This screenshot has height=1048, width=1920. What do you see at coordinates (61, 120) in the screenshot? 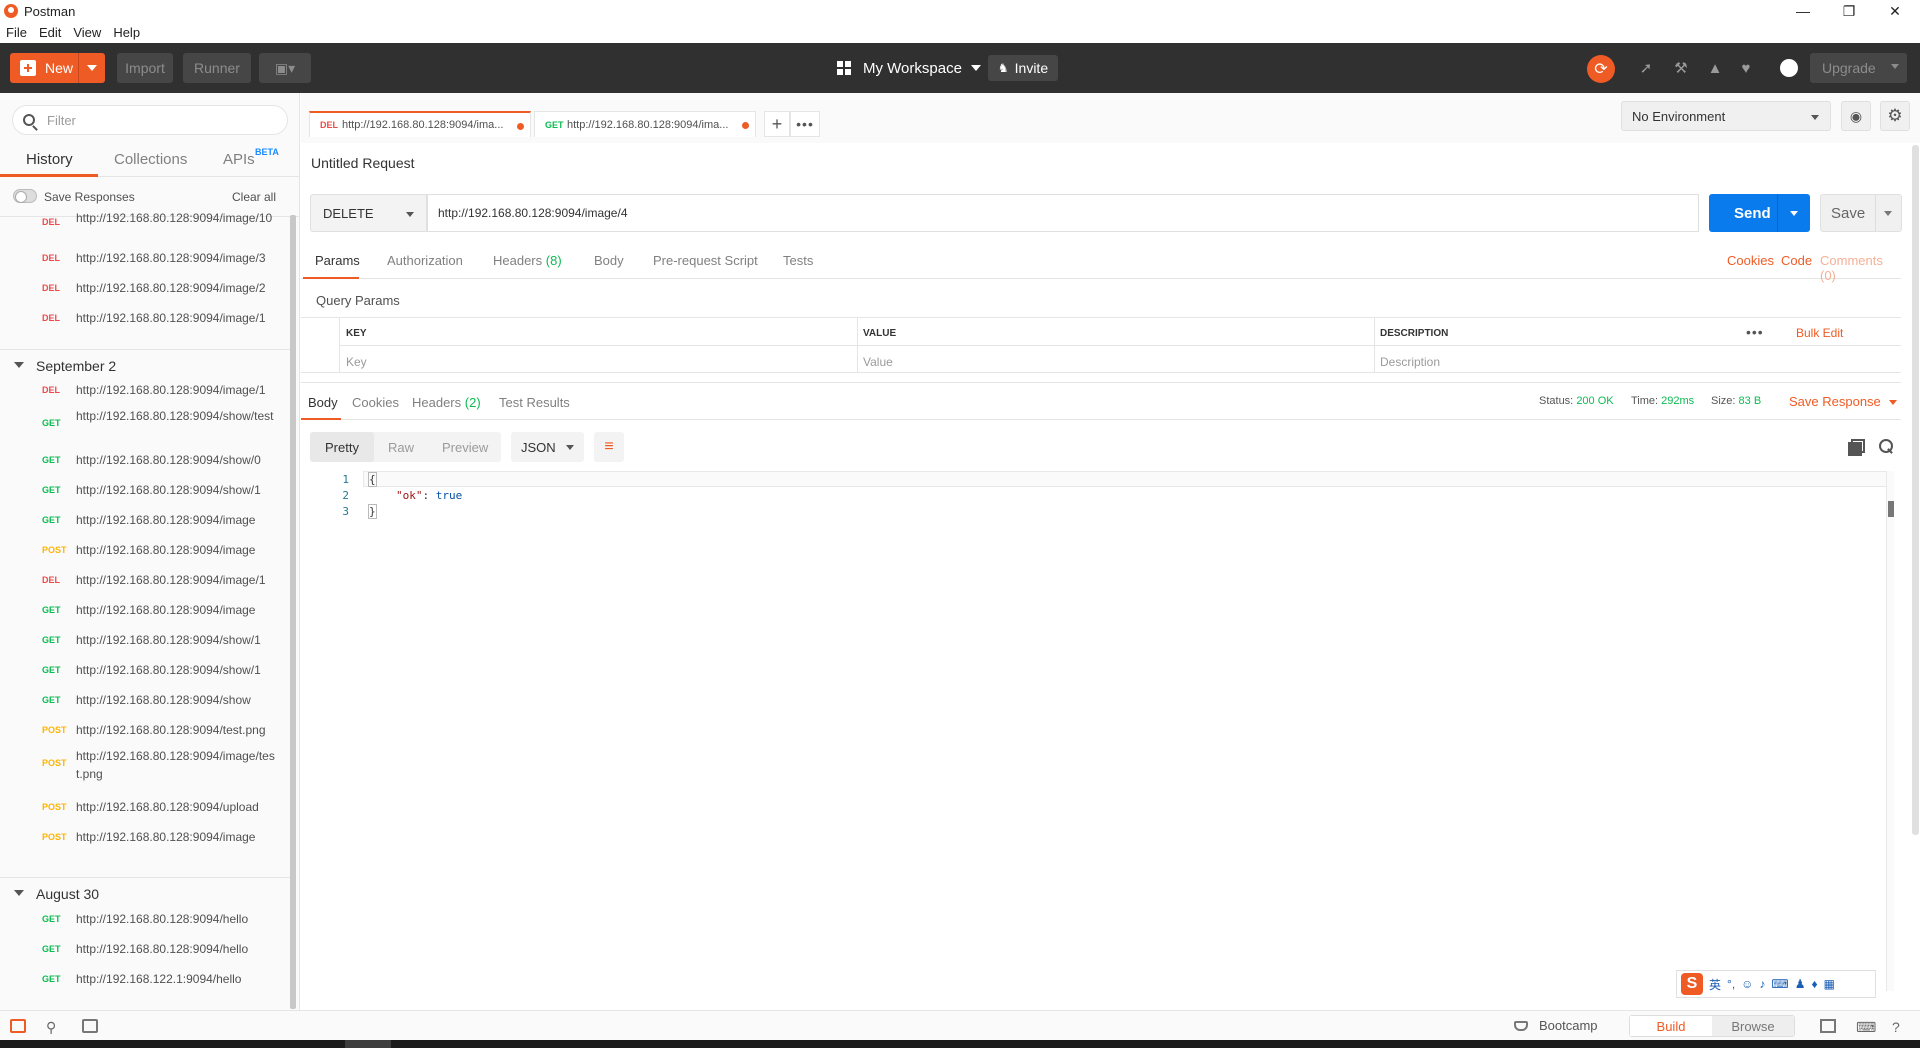
I see `filter-placeholder: Filter` at bounding box center [61, 120].